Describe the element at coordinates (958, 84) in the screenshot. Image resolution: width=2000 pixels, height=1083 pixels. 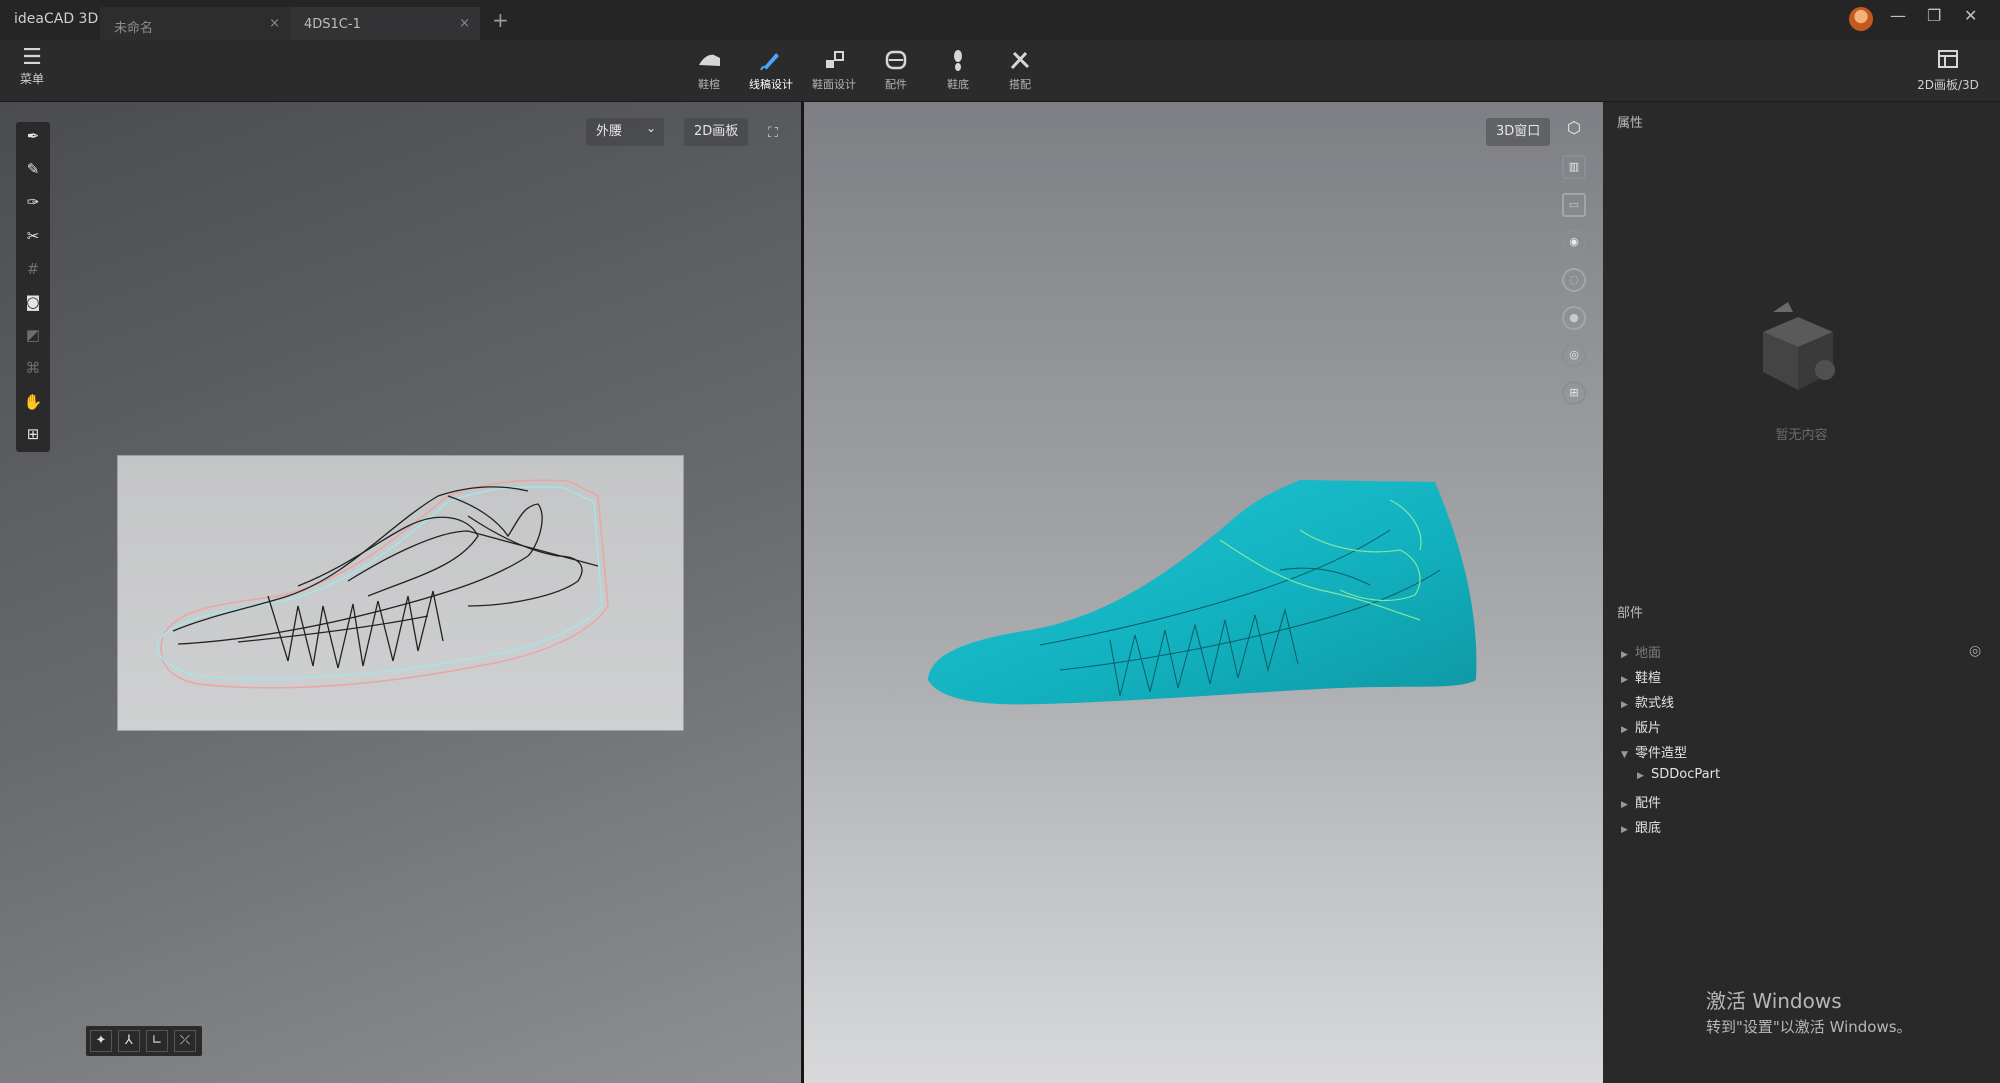
I see `tool-label: 鞋底` at that location.